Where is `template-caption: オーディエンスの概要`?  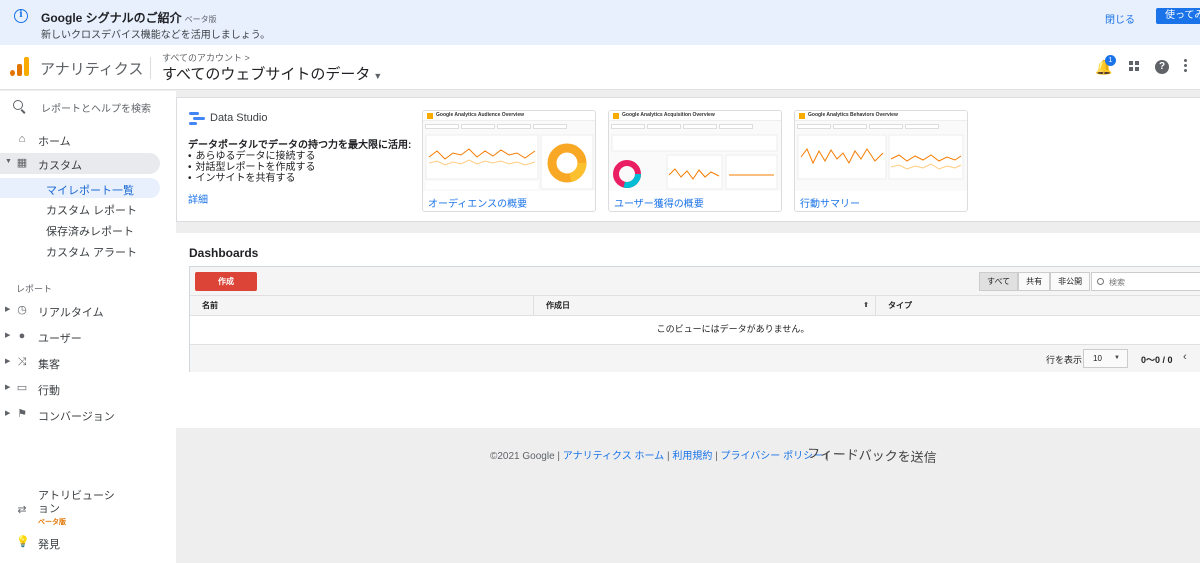 template-caption: オーディエンスの概要 is located at coordinates (477, 202).